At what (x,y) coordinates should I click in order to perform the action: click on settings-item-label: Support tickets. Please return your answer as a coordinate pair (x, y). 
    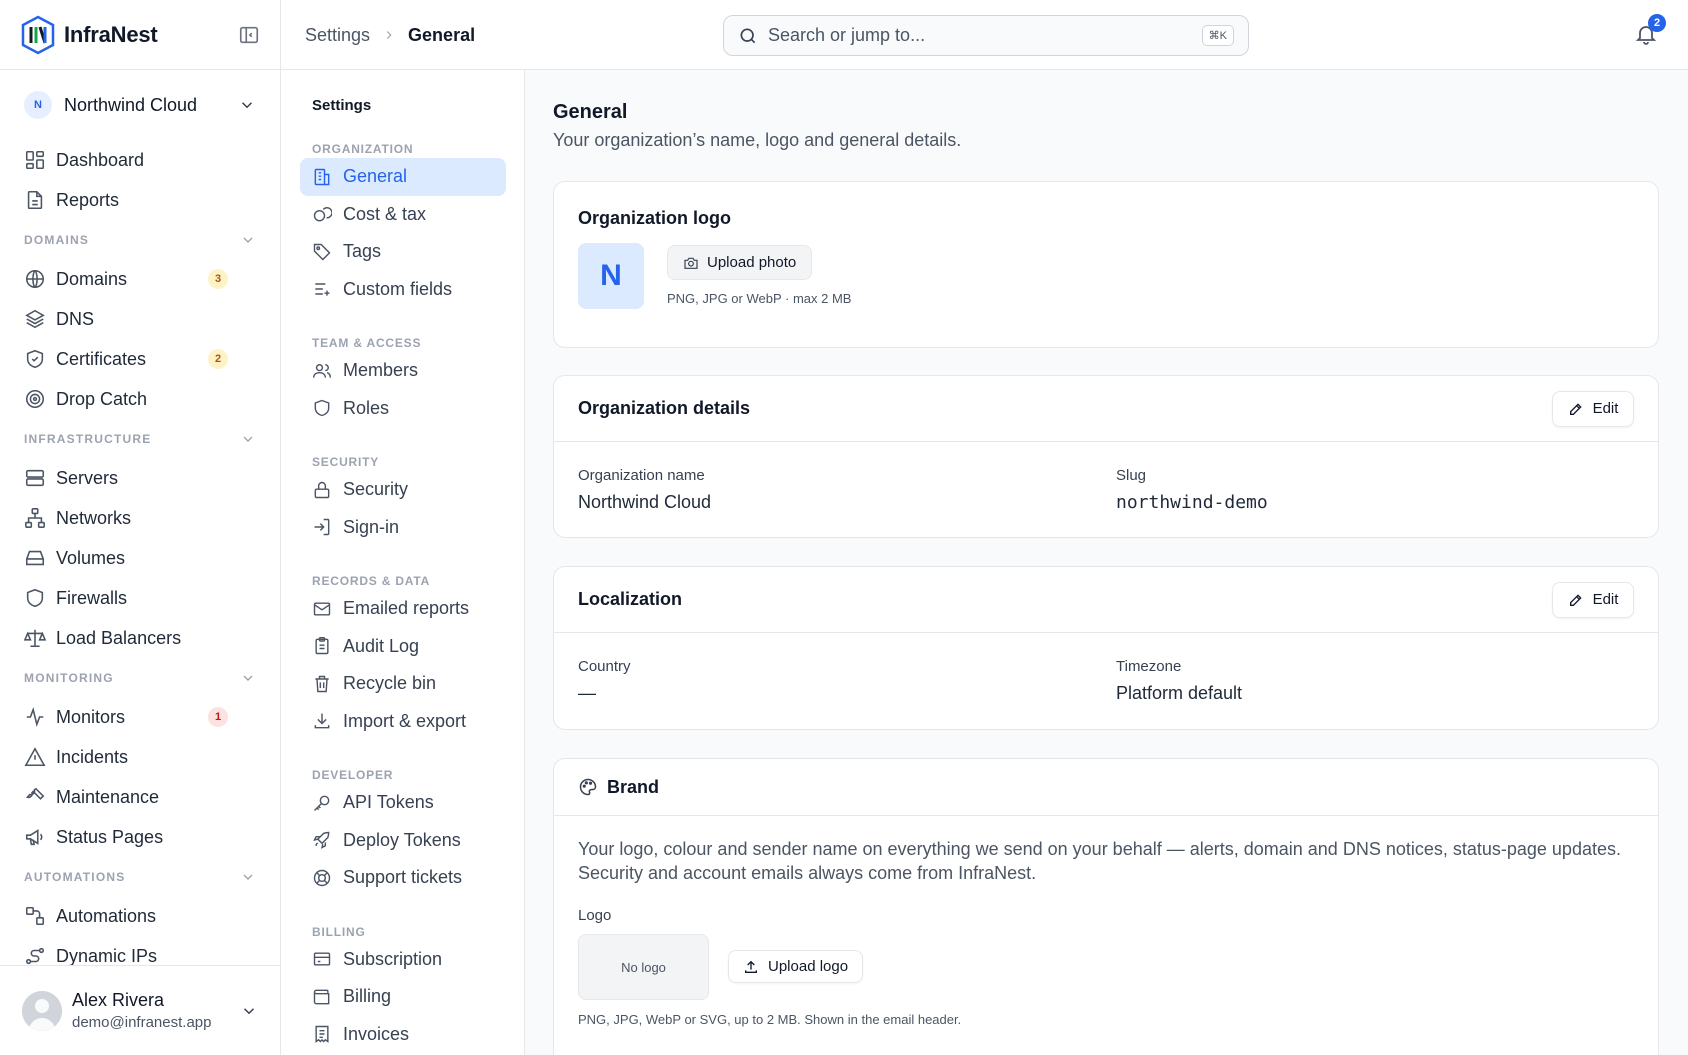
    Looking at the image, I should click on (403, 877).